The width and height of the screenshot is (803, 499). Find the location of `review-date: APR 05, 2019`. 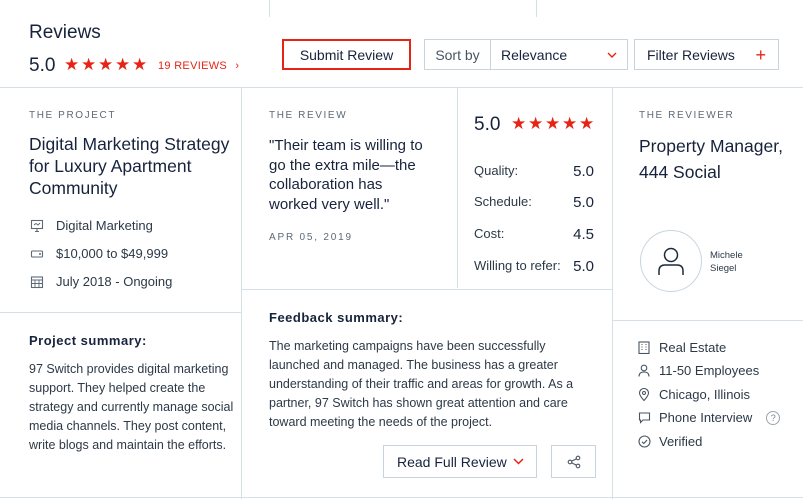

review-date: APR 05, 2019 is located at coordinates (311, 237).